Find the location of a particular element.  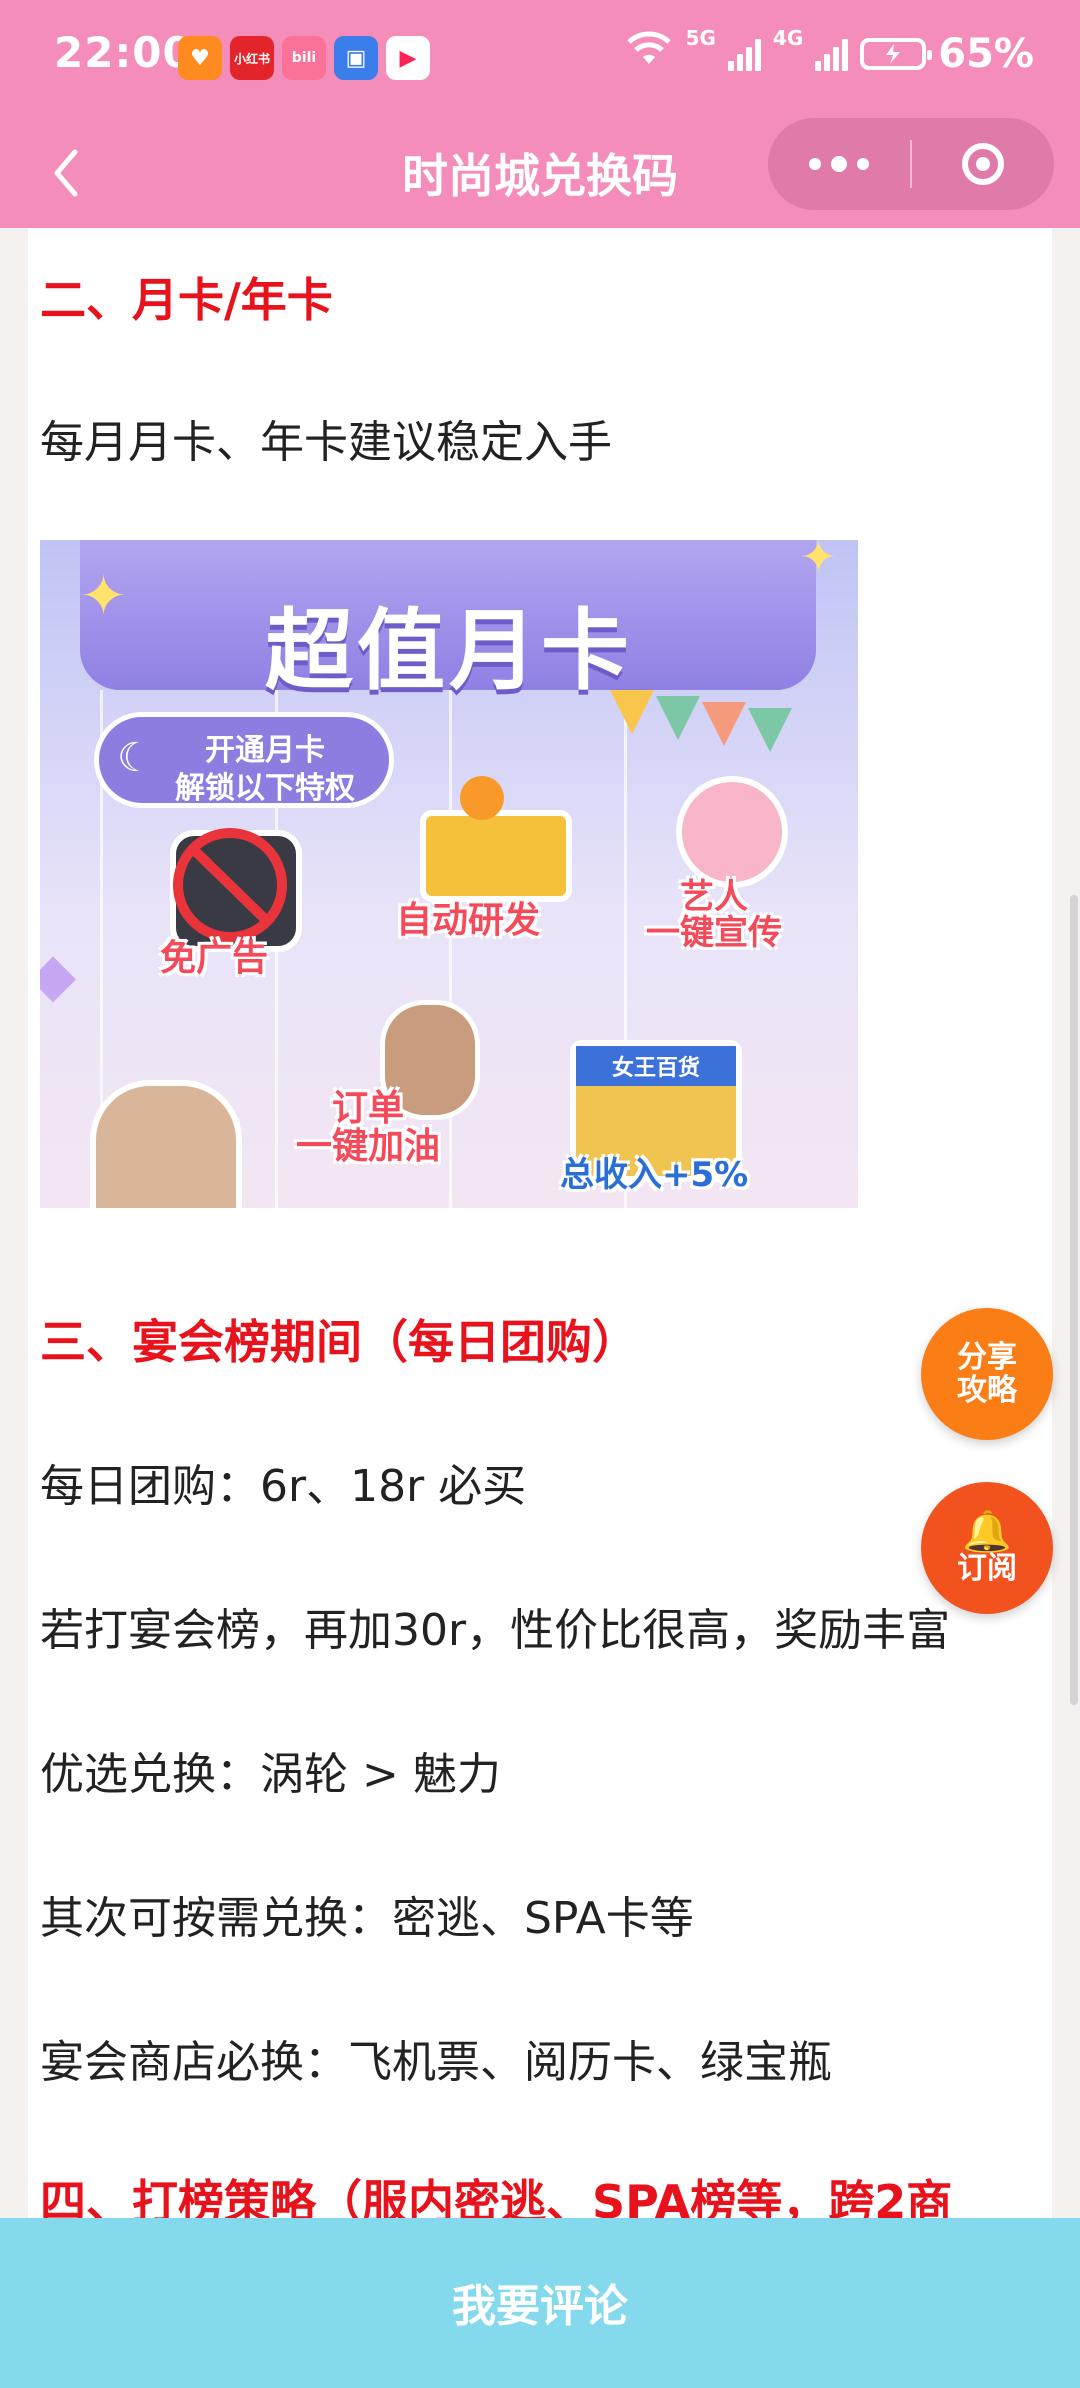

close-miniprogram-button is located at coordinates (983, 164).